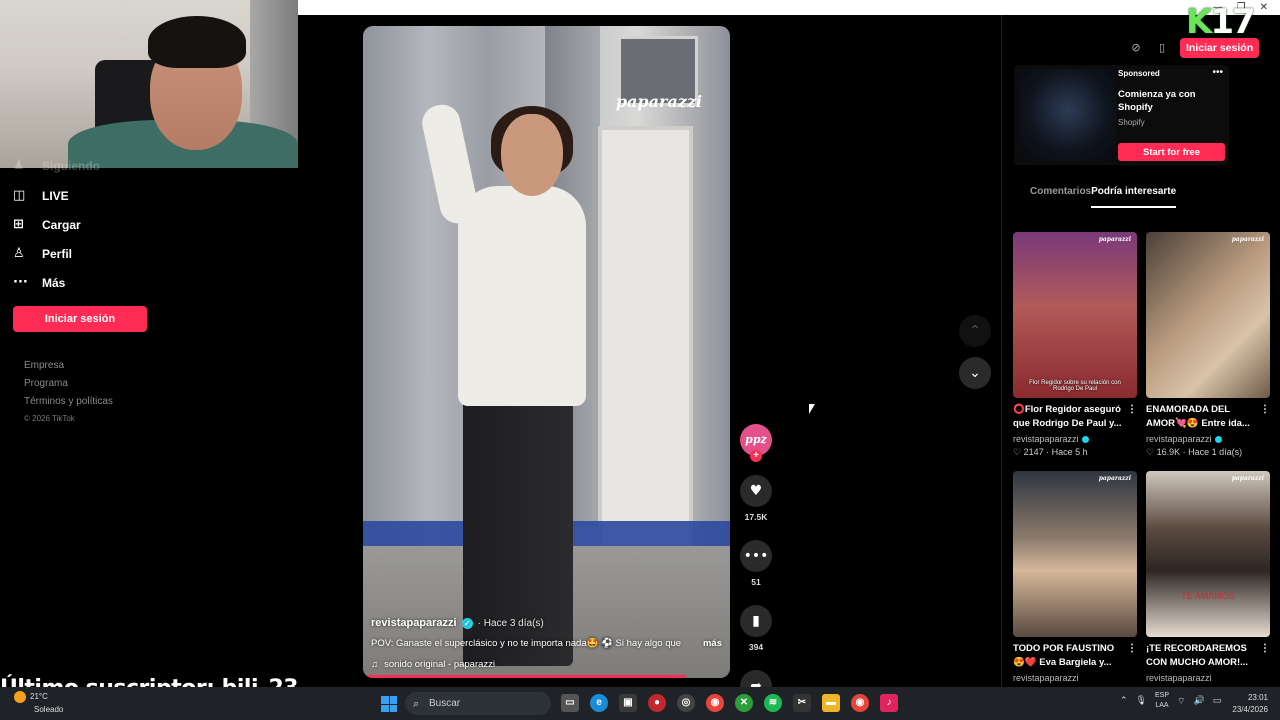 This screenshot has width=1280, height=720. I want to click on video-music-row: ♫ sonido original - paparazzi, so click(546, 664).